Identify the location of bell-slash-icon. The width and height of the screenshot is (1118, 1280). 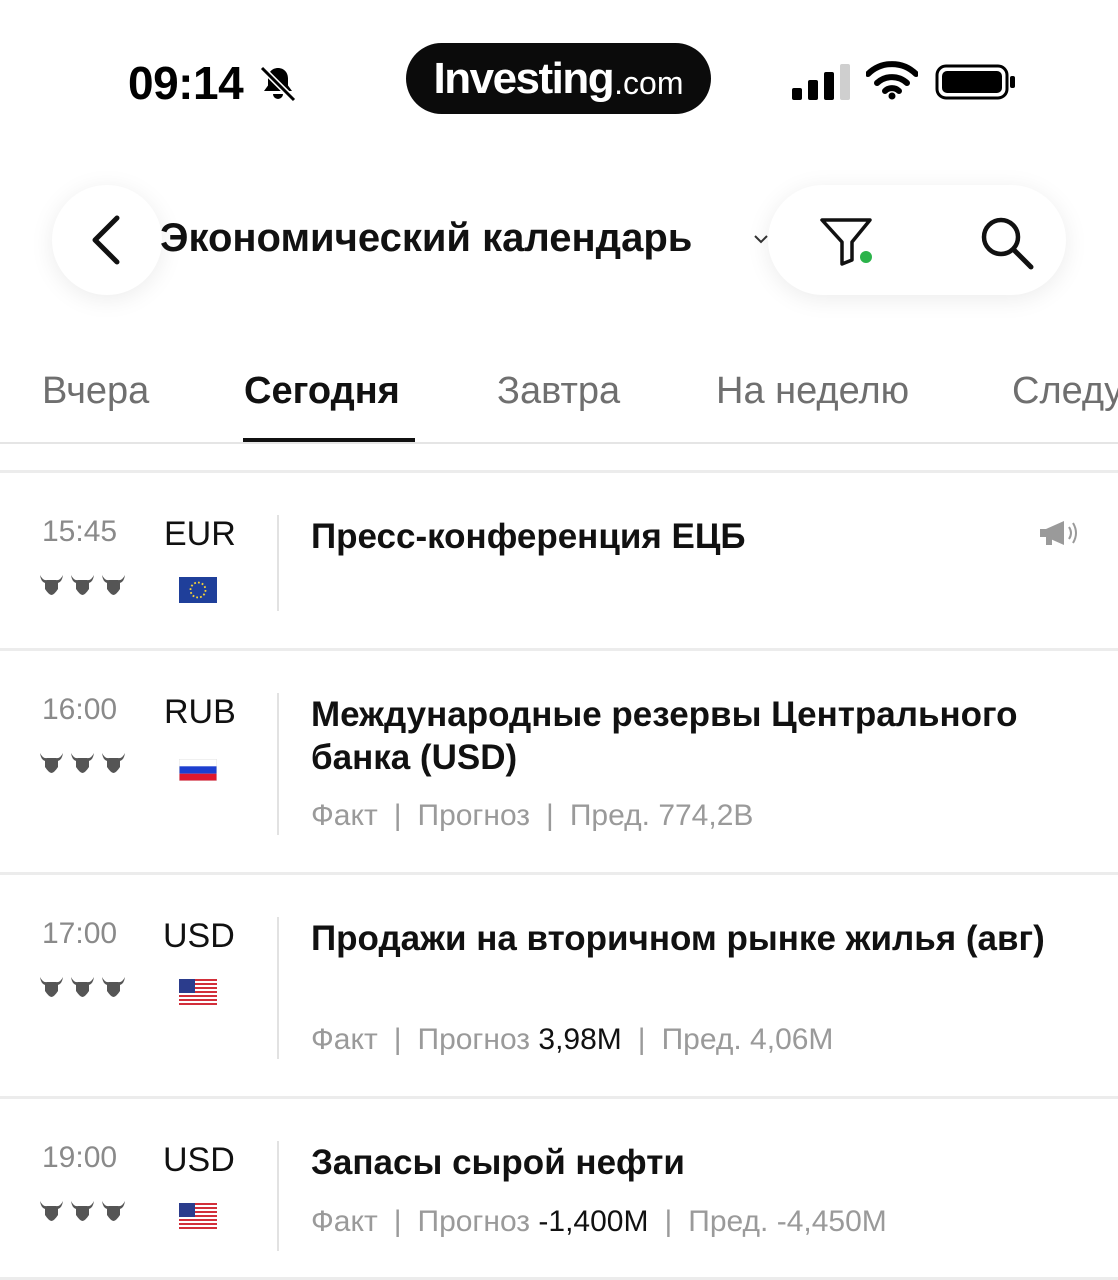
(278, 84).